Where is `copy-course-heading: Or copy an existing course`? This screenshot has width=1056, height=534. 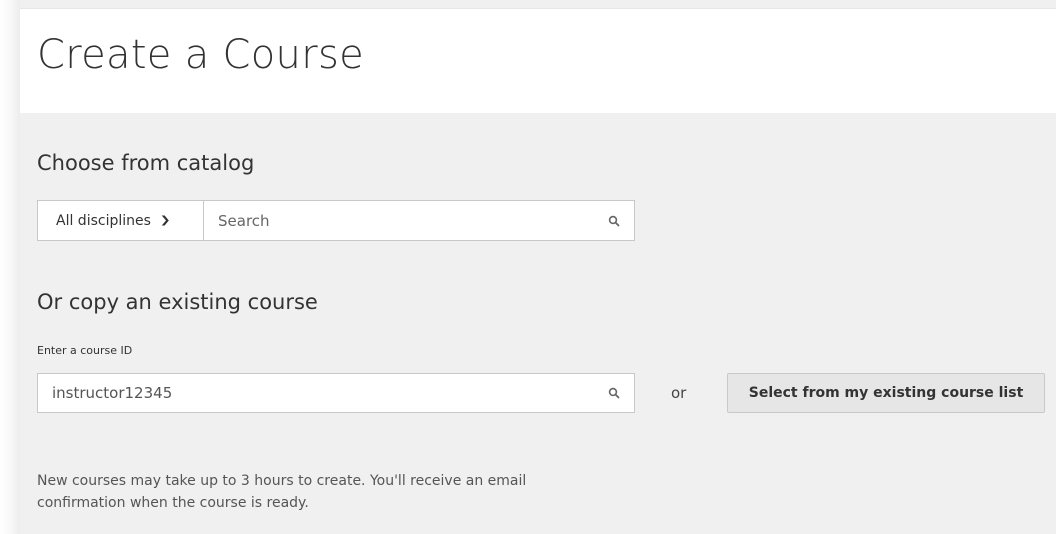
copy-course-heading: Or copy an existing course is located at coordinates (177, 302).